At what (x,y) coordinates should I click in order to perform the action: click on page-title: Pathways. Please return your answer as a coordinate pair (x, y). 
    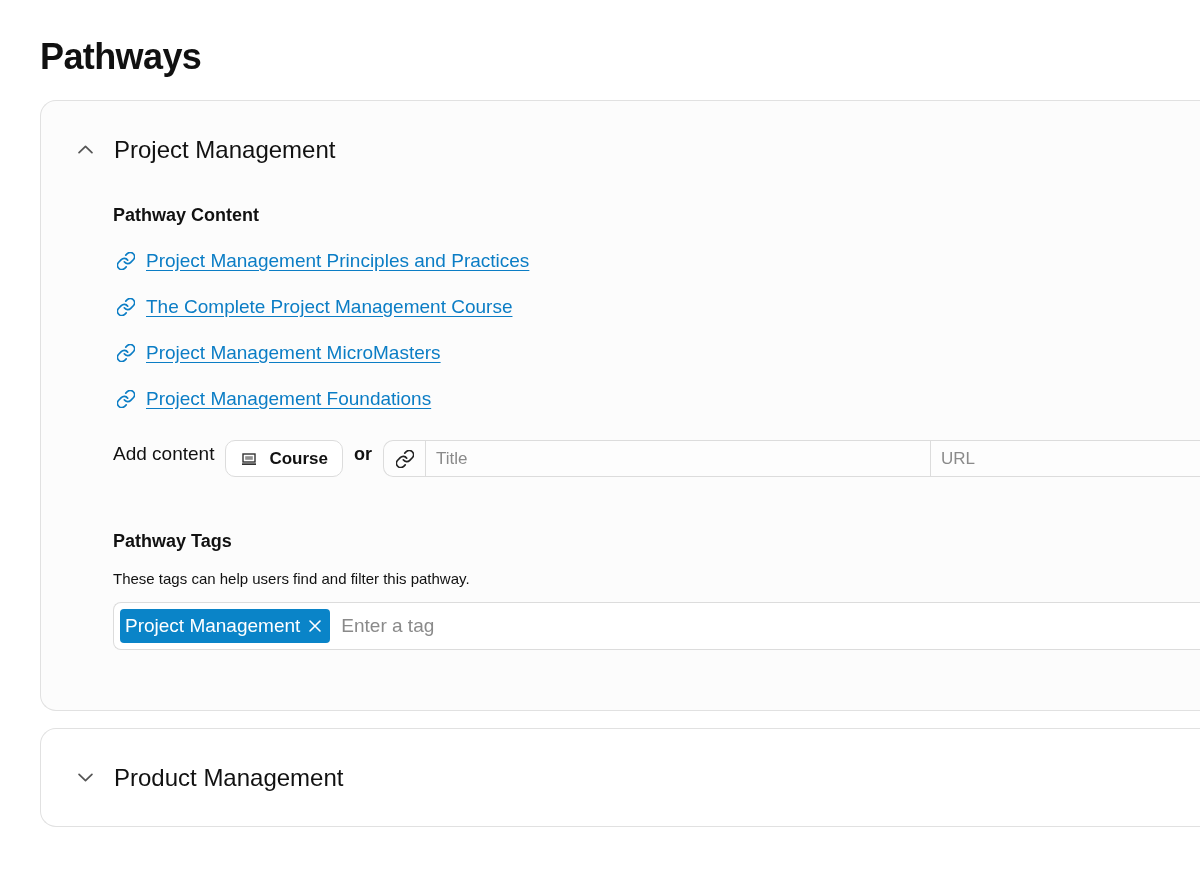
    Looking at the image, I should click on (121, 57).